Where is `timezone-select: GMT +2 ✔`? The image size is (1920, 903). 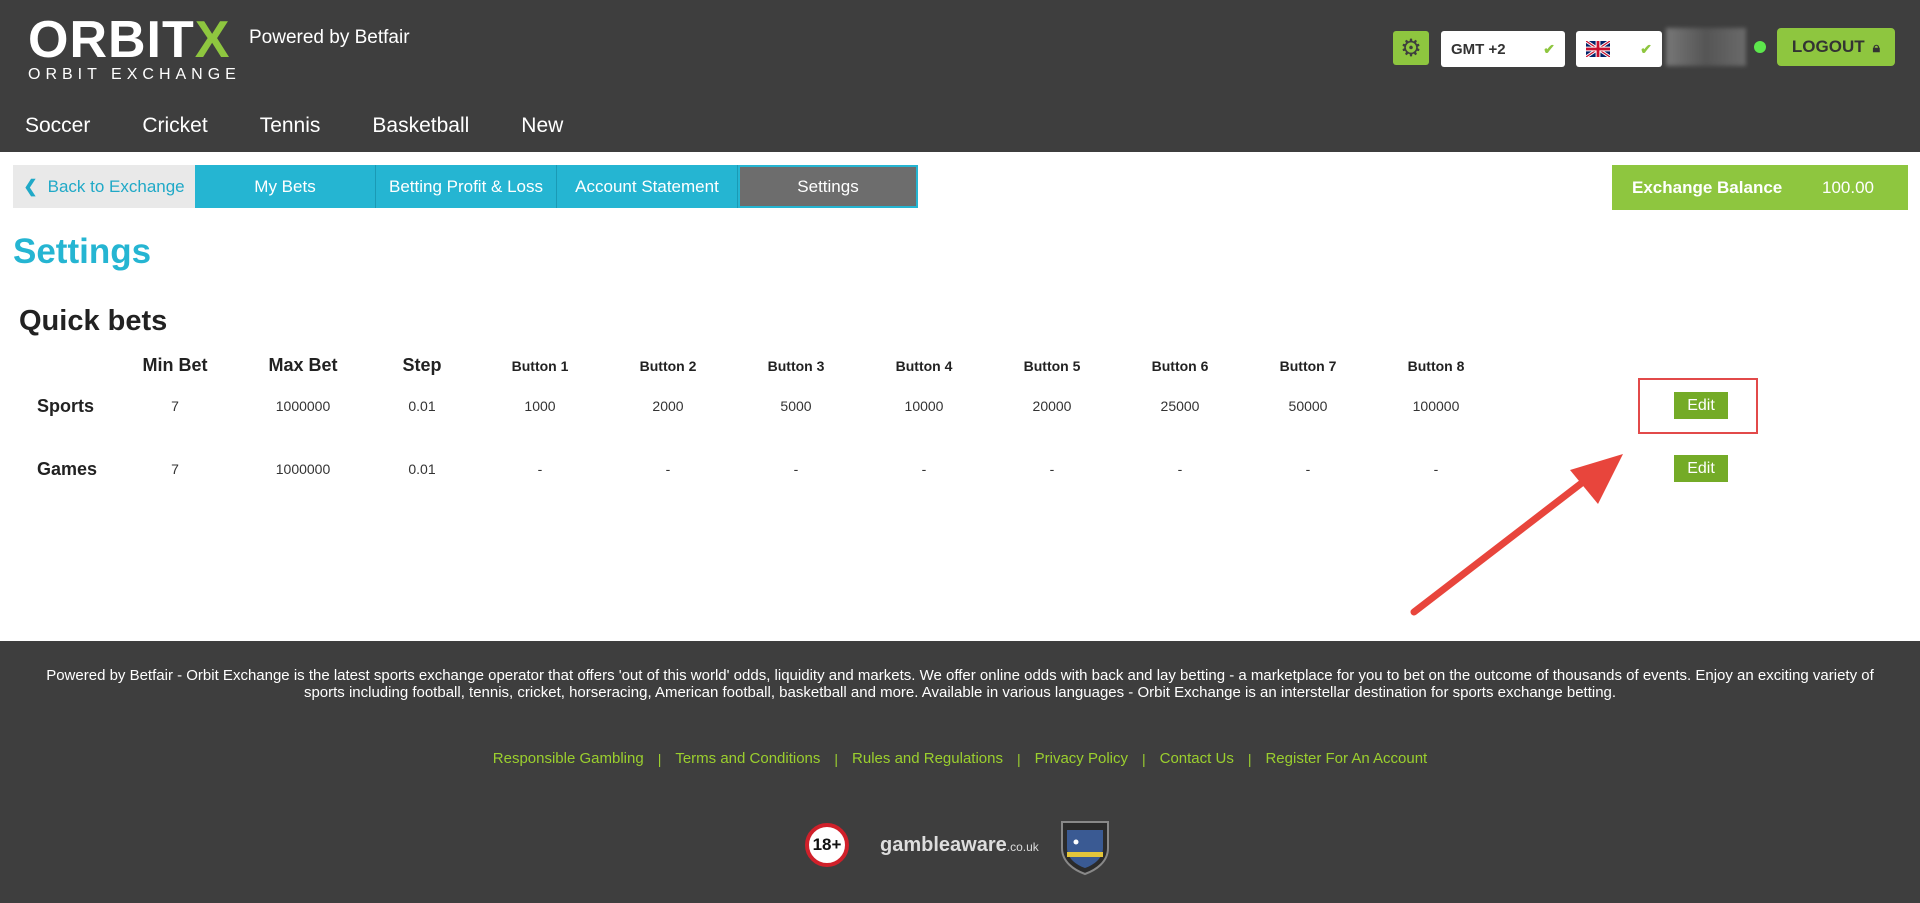
timezone-select: GMT +2 ✔ is located at coordinates (1503, 49).